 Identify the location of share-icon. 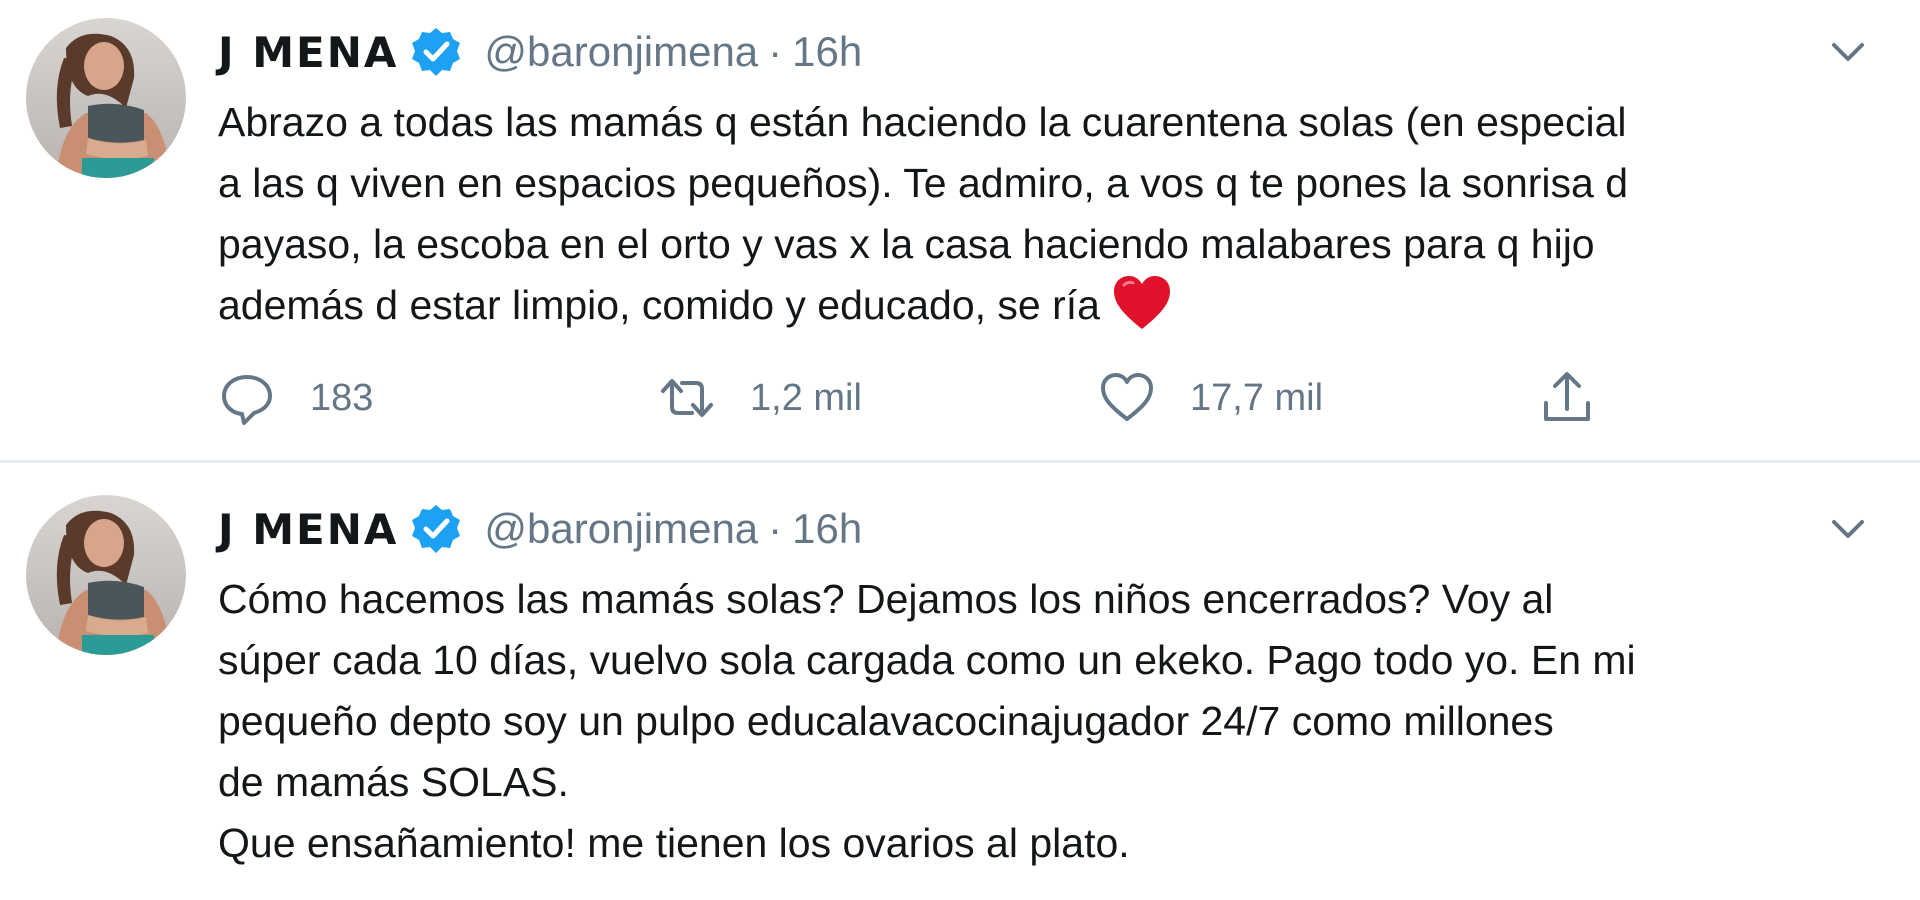
(1567, 396).